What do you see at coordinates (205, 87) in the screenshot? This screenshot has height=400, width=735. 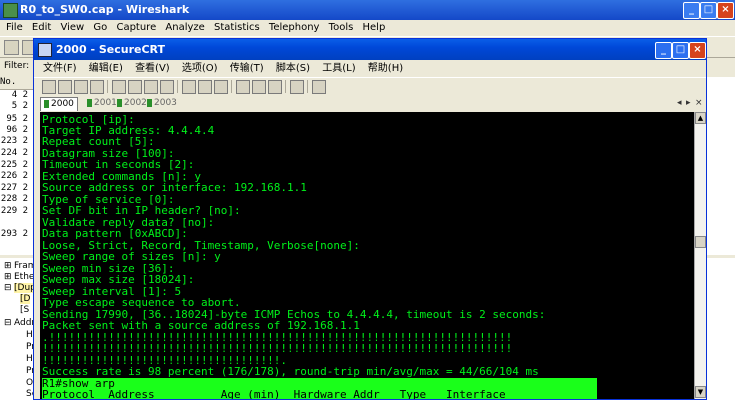 I see `print-setup-icon` at bounding box center [205, 87].